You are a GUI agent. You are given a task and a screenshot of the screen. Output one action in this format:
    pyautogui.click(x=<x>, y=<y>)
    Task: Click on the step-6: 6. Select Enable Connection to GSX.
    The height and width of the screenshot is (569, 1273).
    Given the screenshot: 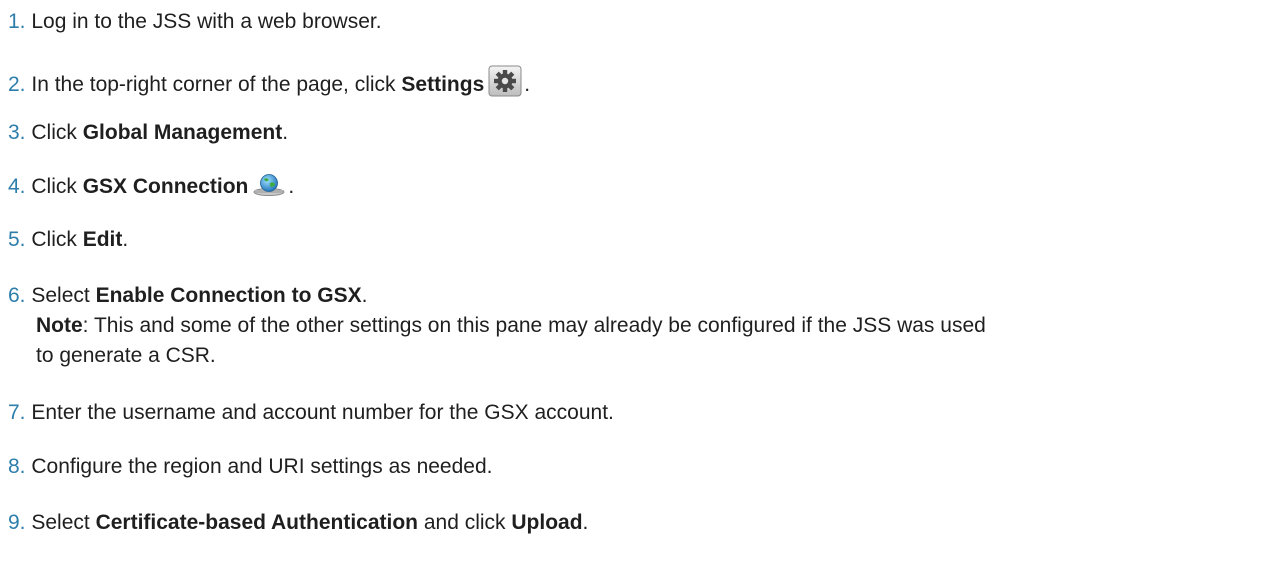 What is the action you would take?
    pyautogui.click(x=188, y=295)
    